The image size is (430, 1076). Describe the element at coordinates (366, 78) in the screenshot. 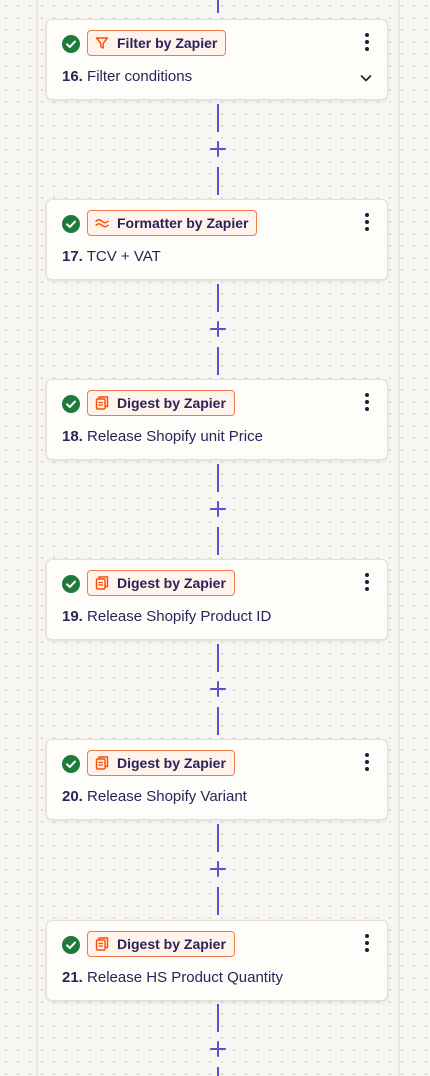

I see `chevron-down-icon` at that location.